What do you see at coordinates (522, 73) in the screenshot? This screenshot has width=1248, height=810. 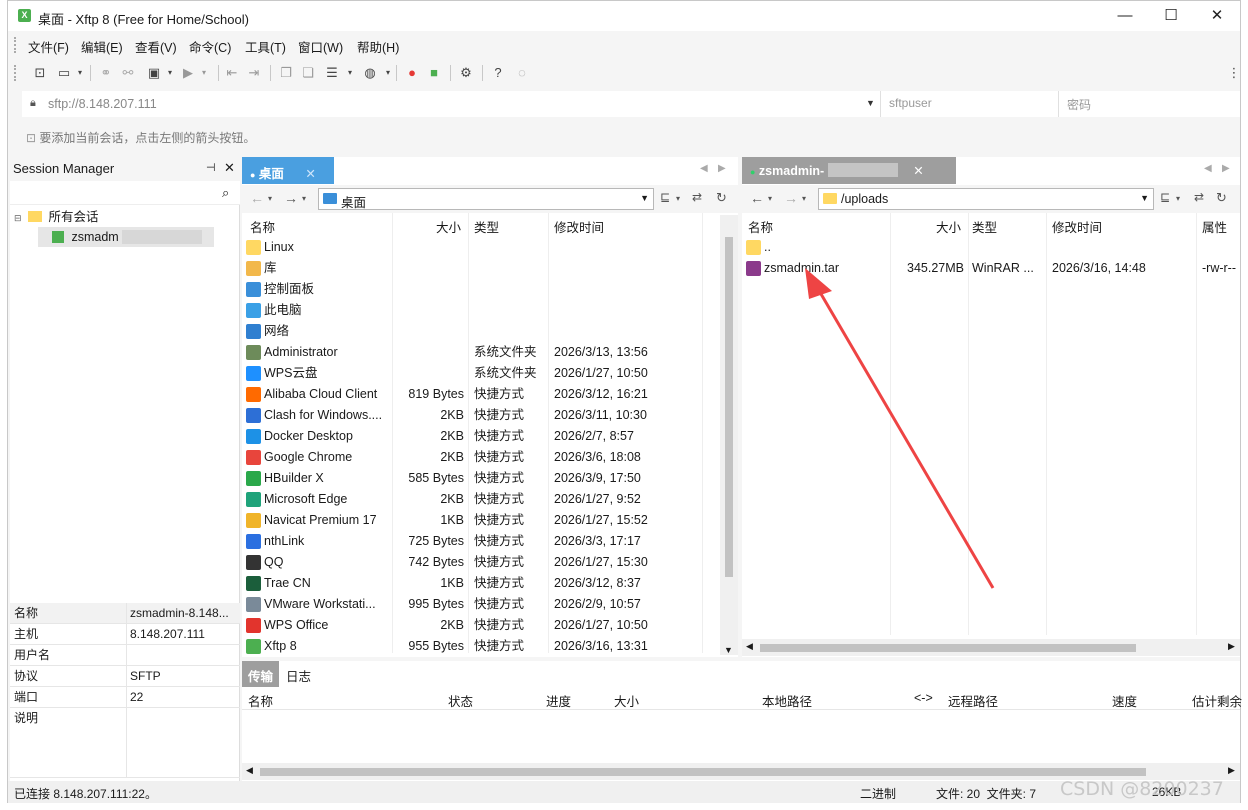 I see `chat-icon: ◌` at bounding box center [522, 73].